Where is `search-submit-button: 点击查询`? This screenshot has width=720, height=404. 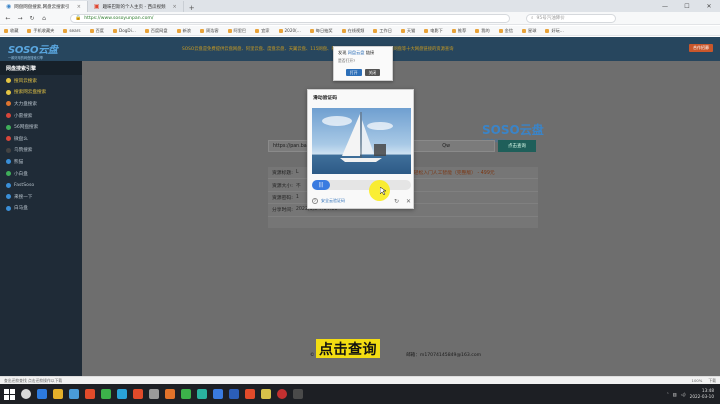
search-submit-button: 点击查询 is located at coordinates (517, 146).